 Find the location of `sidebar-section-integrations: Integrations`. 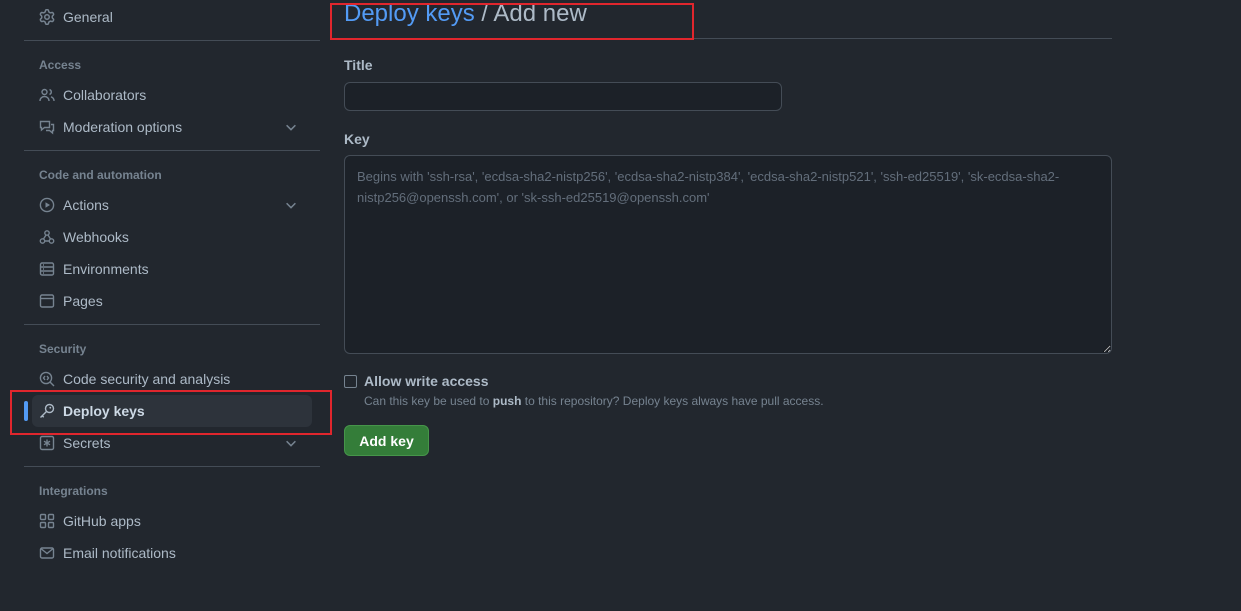

sidebar-section-integrations: Integrations is located at coordinates (73, 491).